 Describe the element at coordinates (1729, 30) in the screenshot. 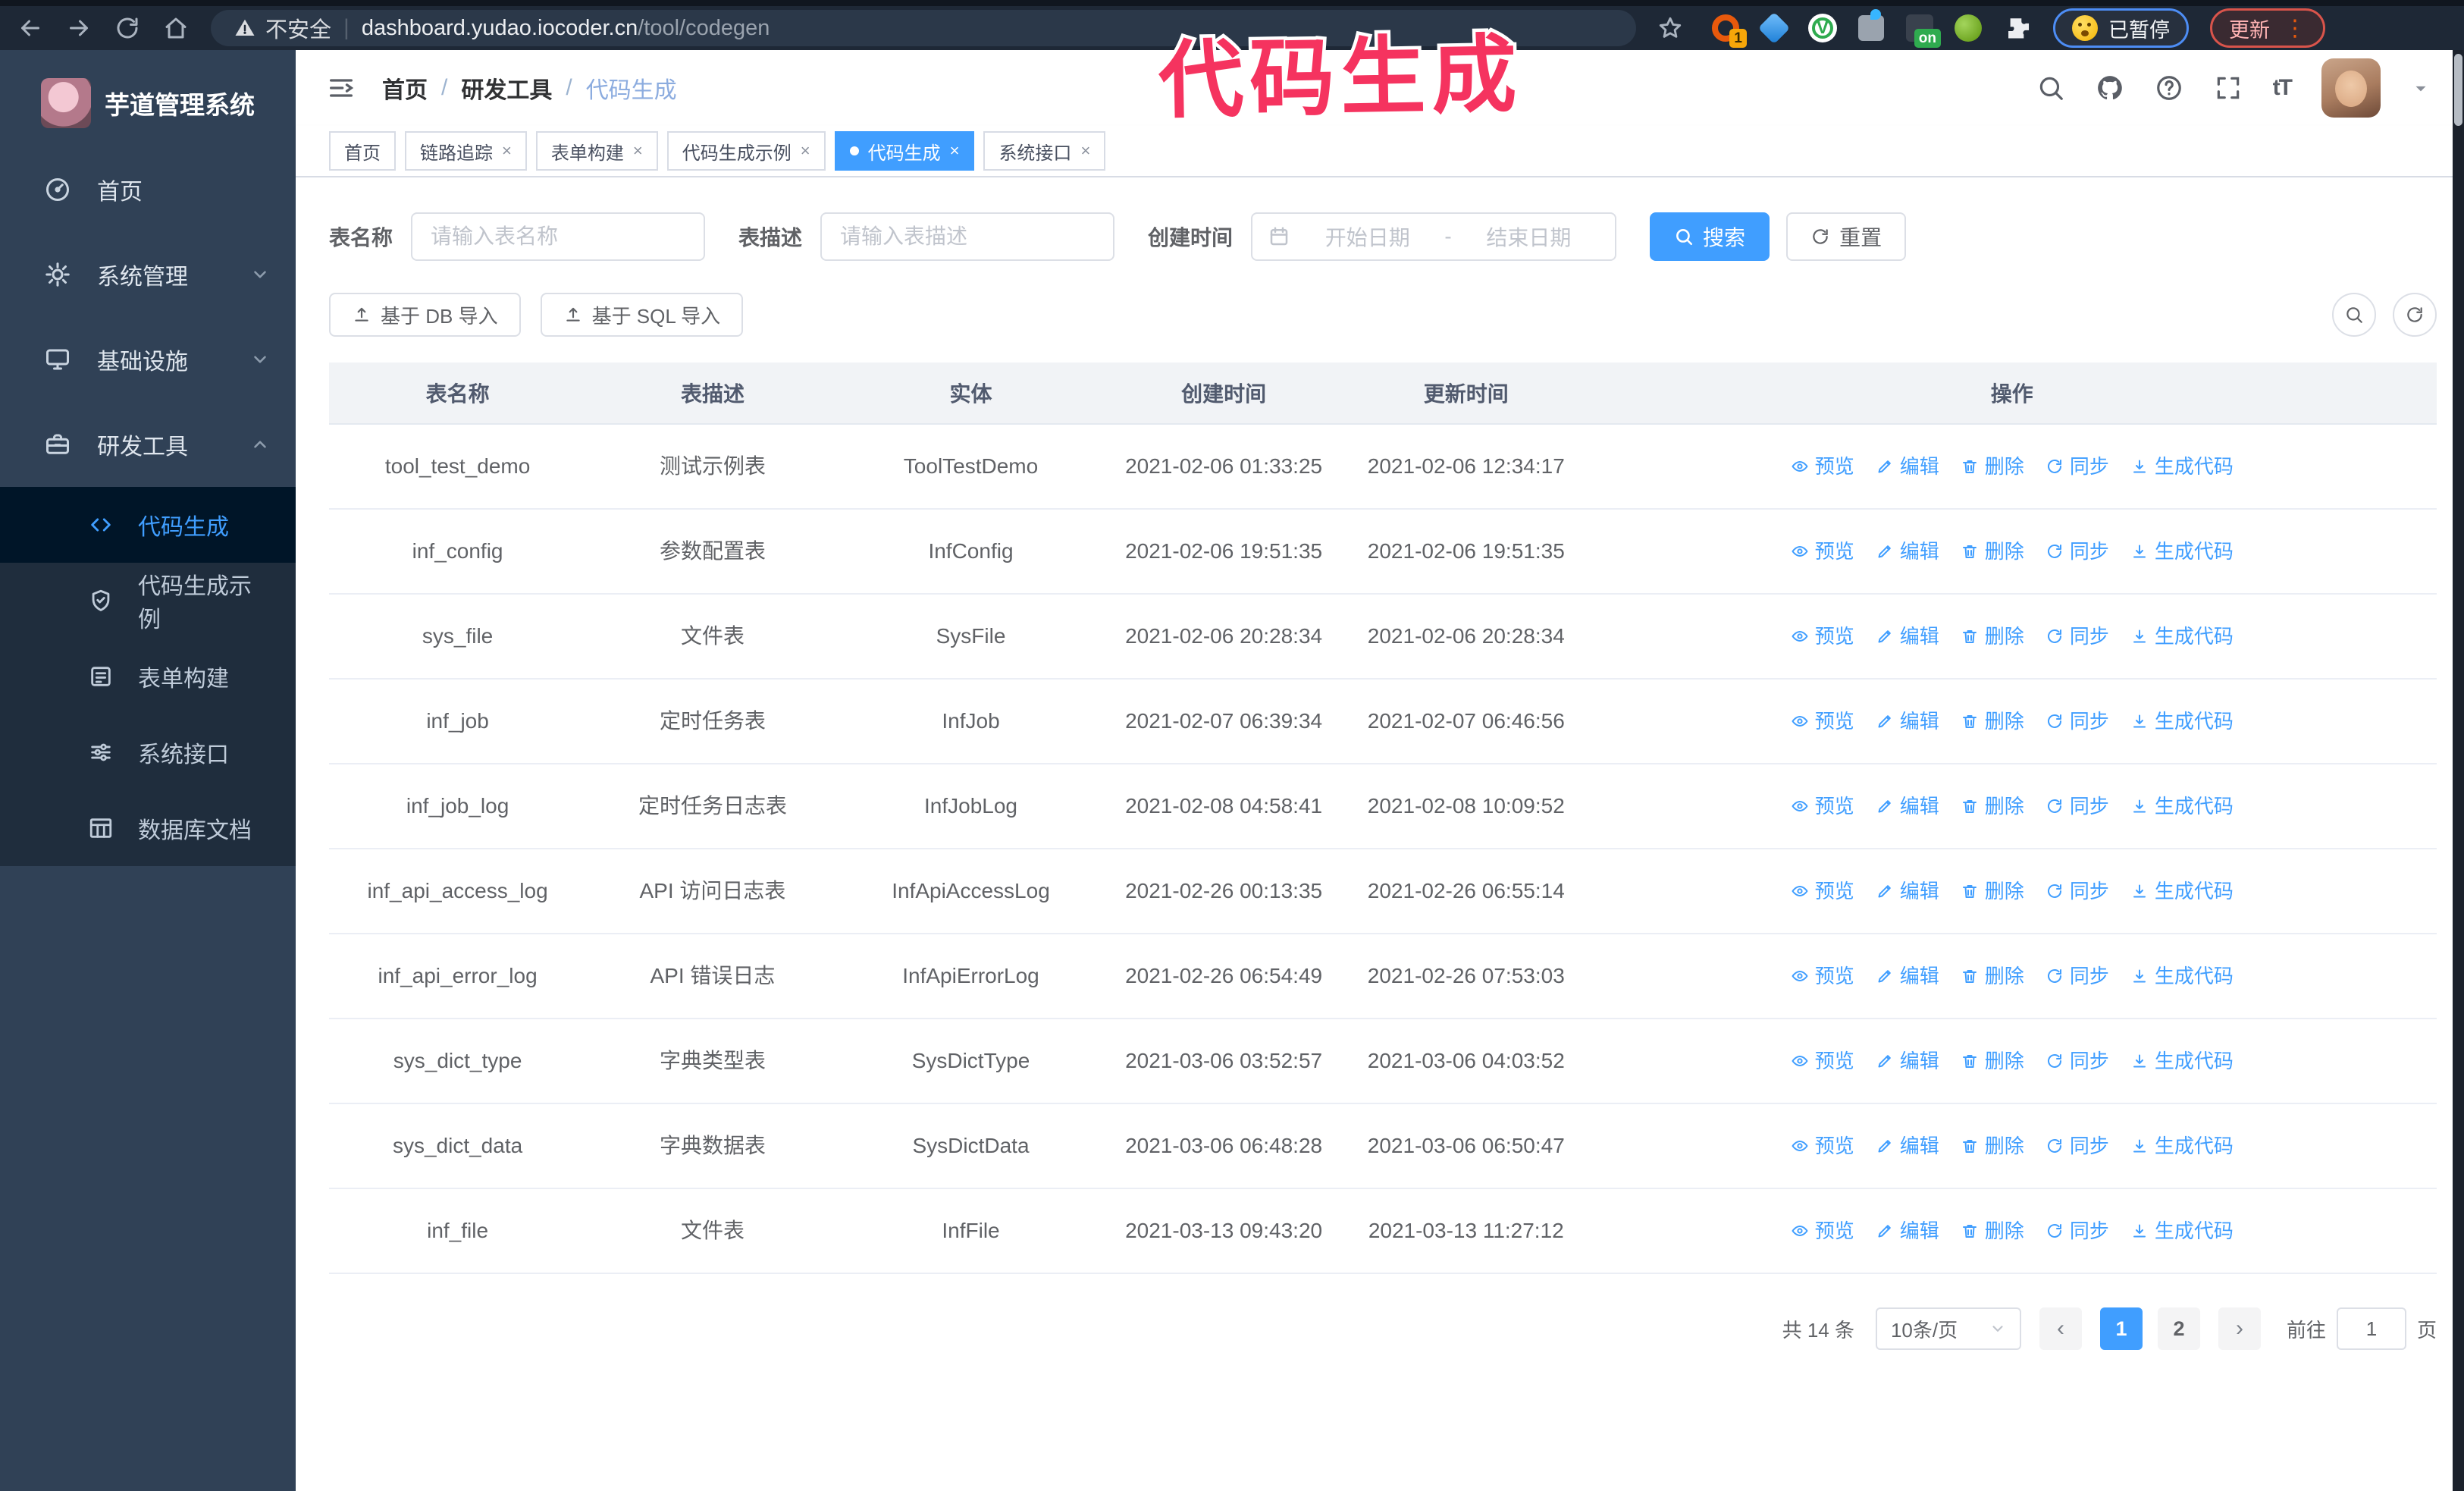

I see `extension-orange-icon: 1` at that location.